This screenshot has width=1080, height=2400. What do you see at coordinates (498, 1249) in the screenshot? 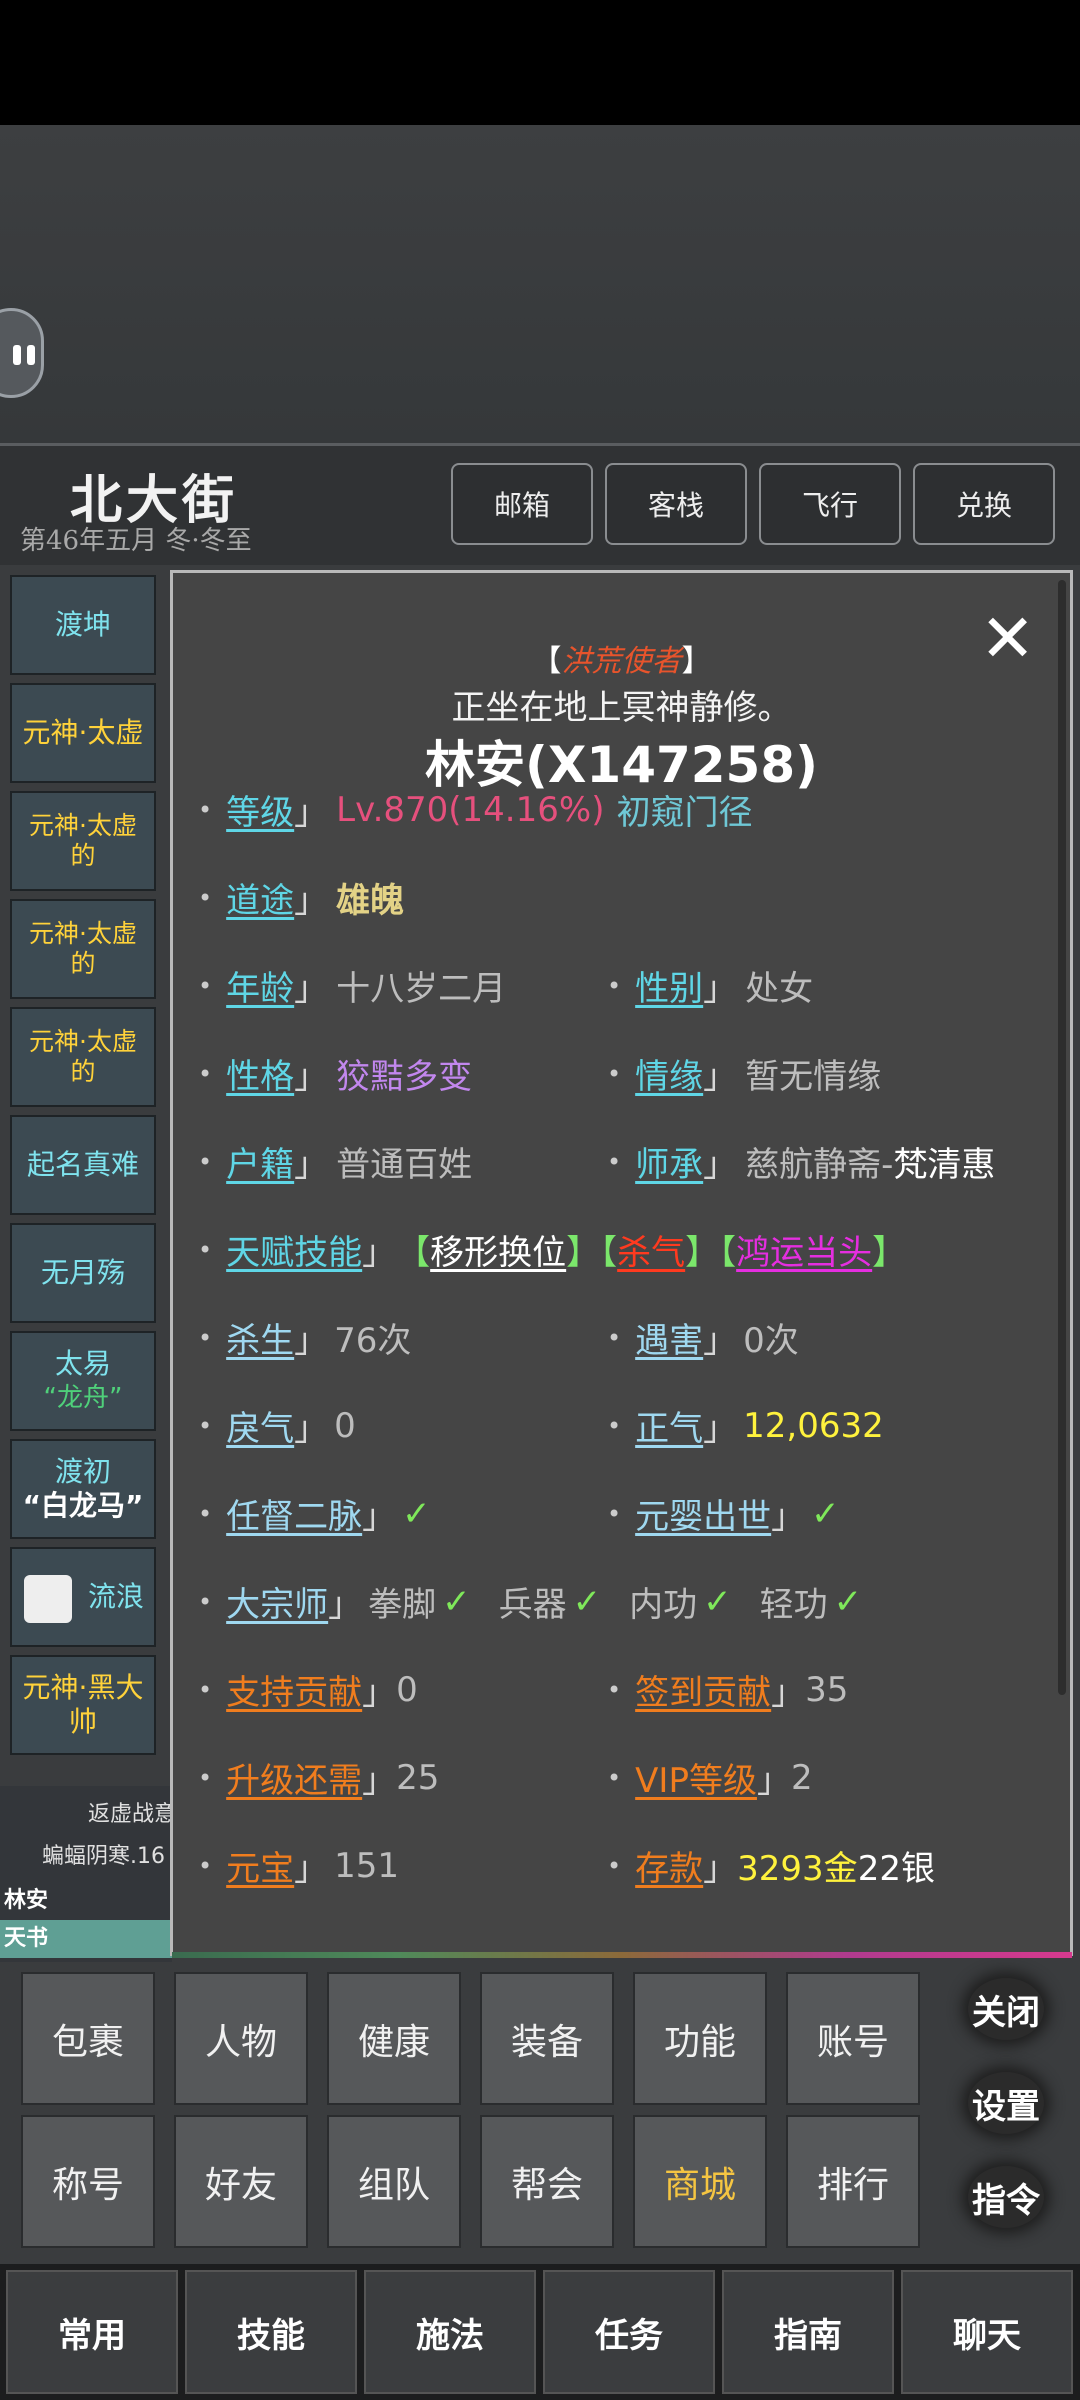
I see `talent-skill-1: 移形换位` at bounding box center [498, 1249].